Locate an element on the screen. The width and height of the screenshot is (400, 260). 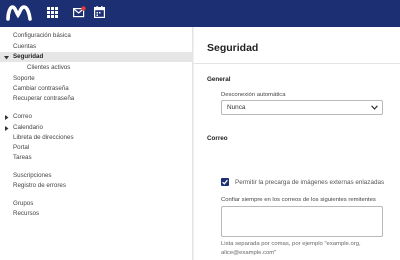
top-bar is located at coordinates (200, 13).